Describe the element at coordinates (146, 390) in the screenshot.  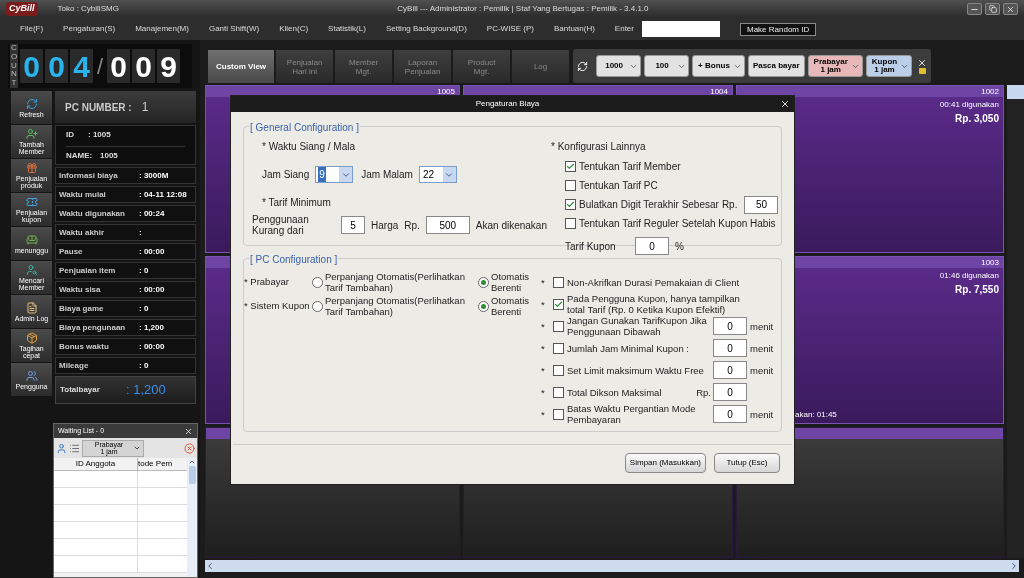
I see `total-value: : 1,200` at that location.